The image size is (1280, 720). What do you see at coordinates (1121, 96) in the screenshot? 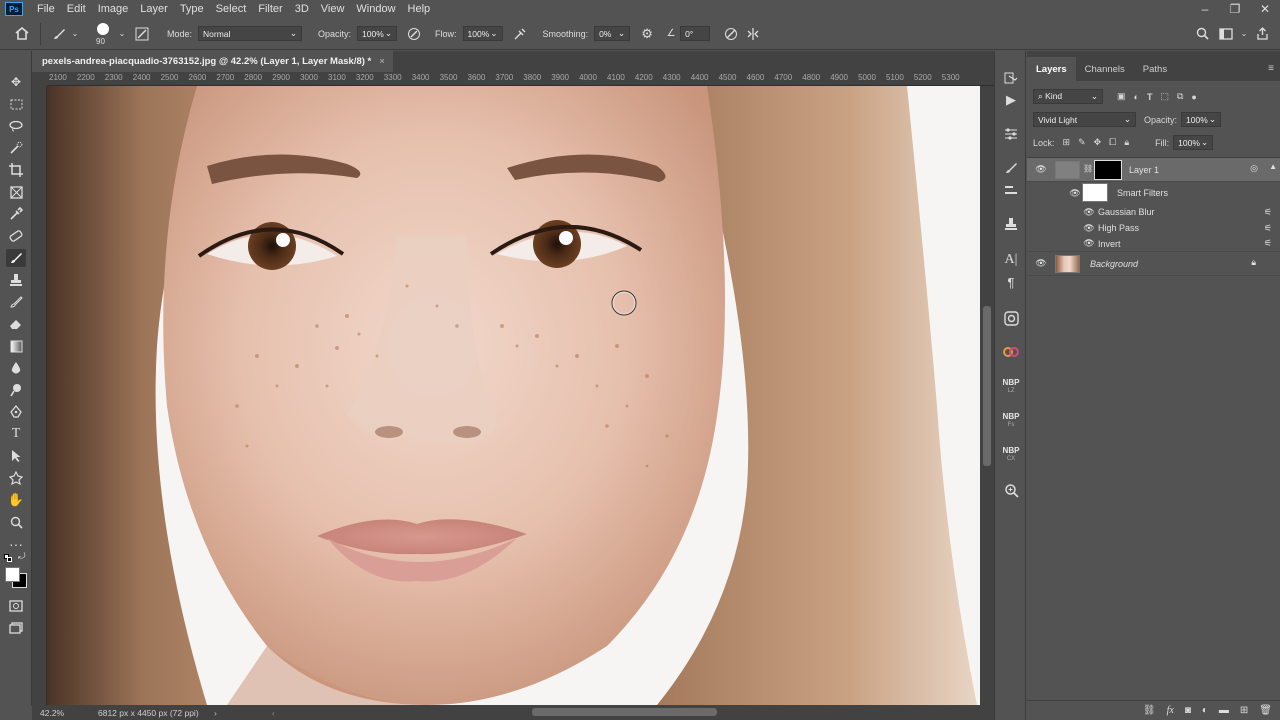
I see `filter-pixel-icon: ▣` at bounding box center [1121, 96].